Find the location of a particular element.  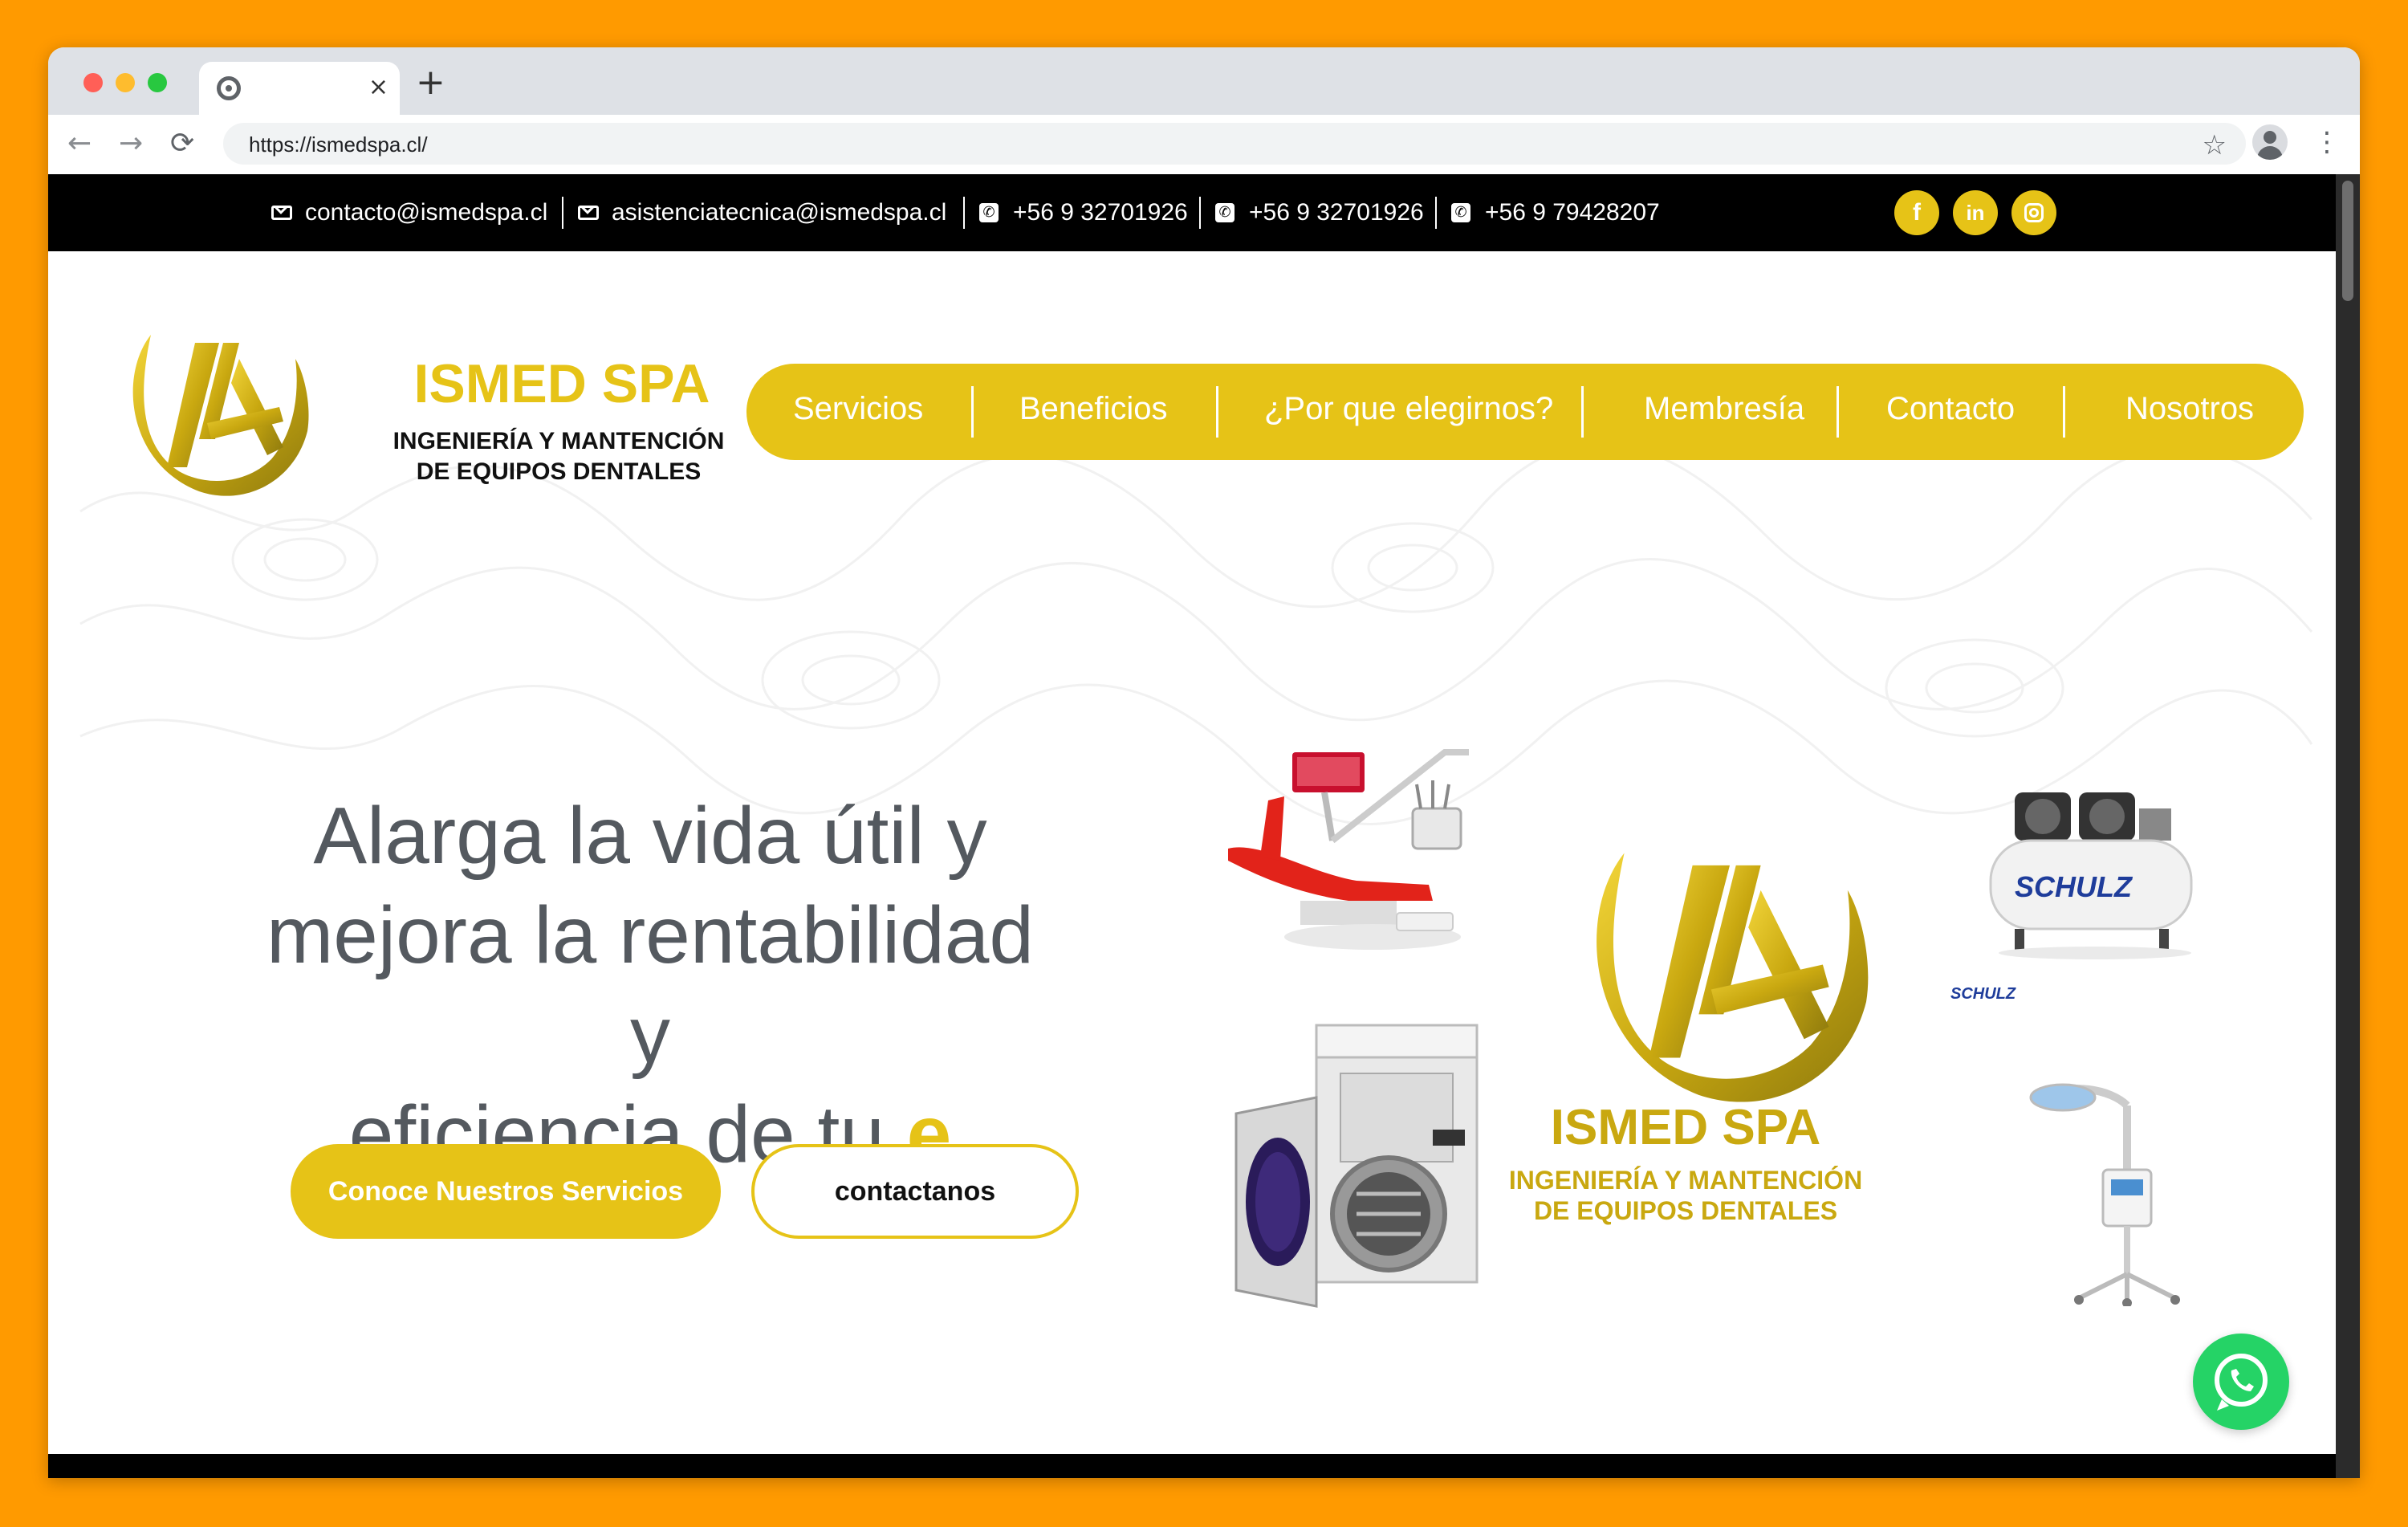

minimize-window-button is located at coordinates (125, 82).